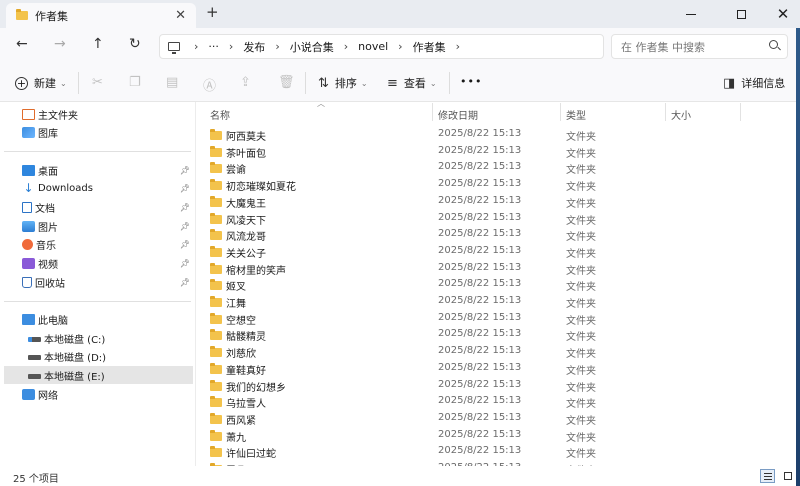 Image resolution: width=800 pixels, height=486 pixels. What do you see at coordinates (499, 302) in the screenshot?
I see `table-row: 江舞 2025/8/22 15:13 文件夹` at bounding box center [499, 302].